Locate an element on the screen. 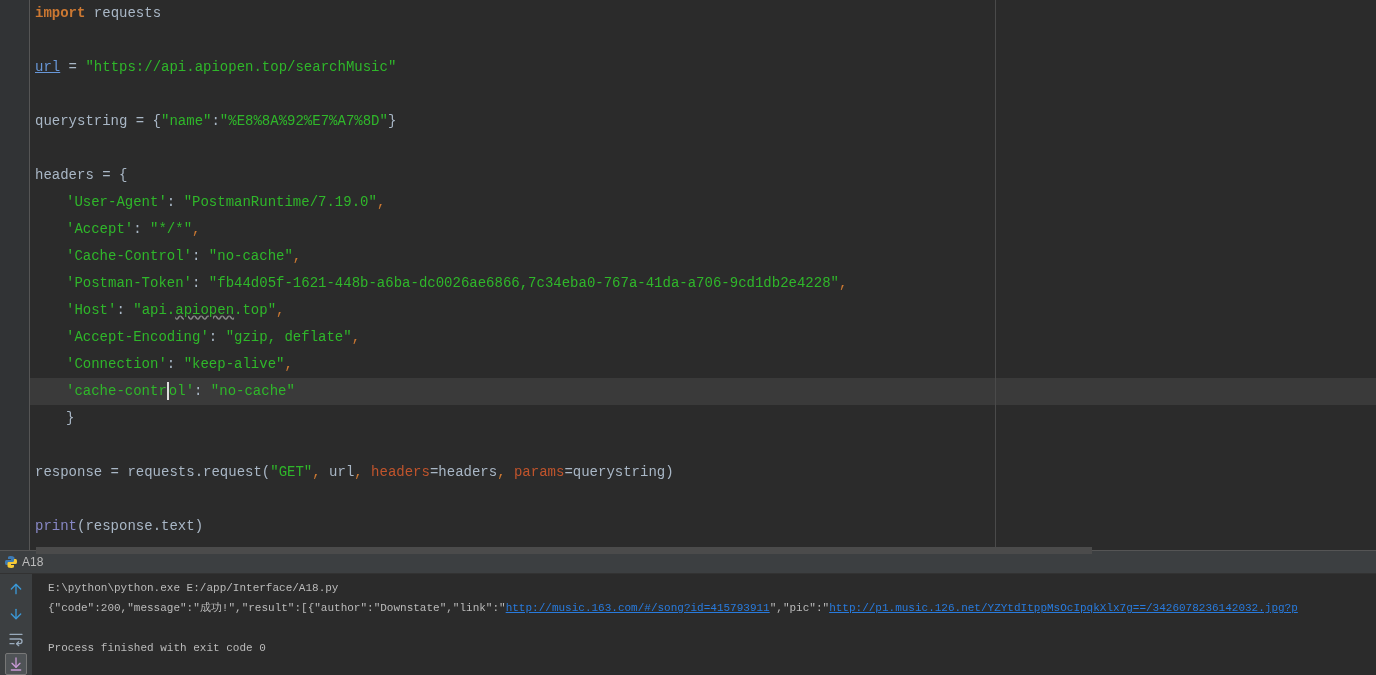 The width and height of the screenshot is (1376, 675). python-logo-icon is located at coordinates (11, 562).